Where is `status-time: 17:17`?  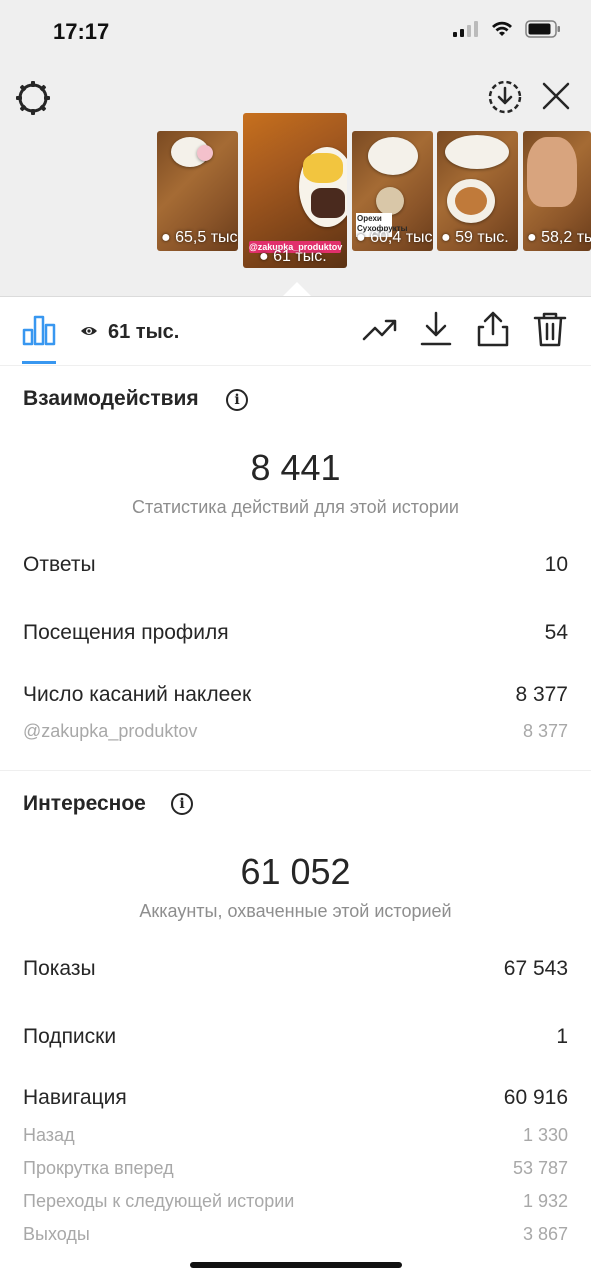
status-time: 17:17 is located at coordinates (81, 31).